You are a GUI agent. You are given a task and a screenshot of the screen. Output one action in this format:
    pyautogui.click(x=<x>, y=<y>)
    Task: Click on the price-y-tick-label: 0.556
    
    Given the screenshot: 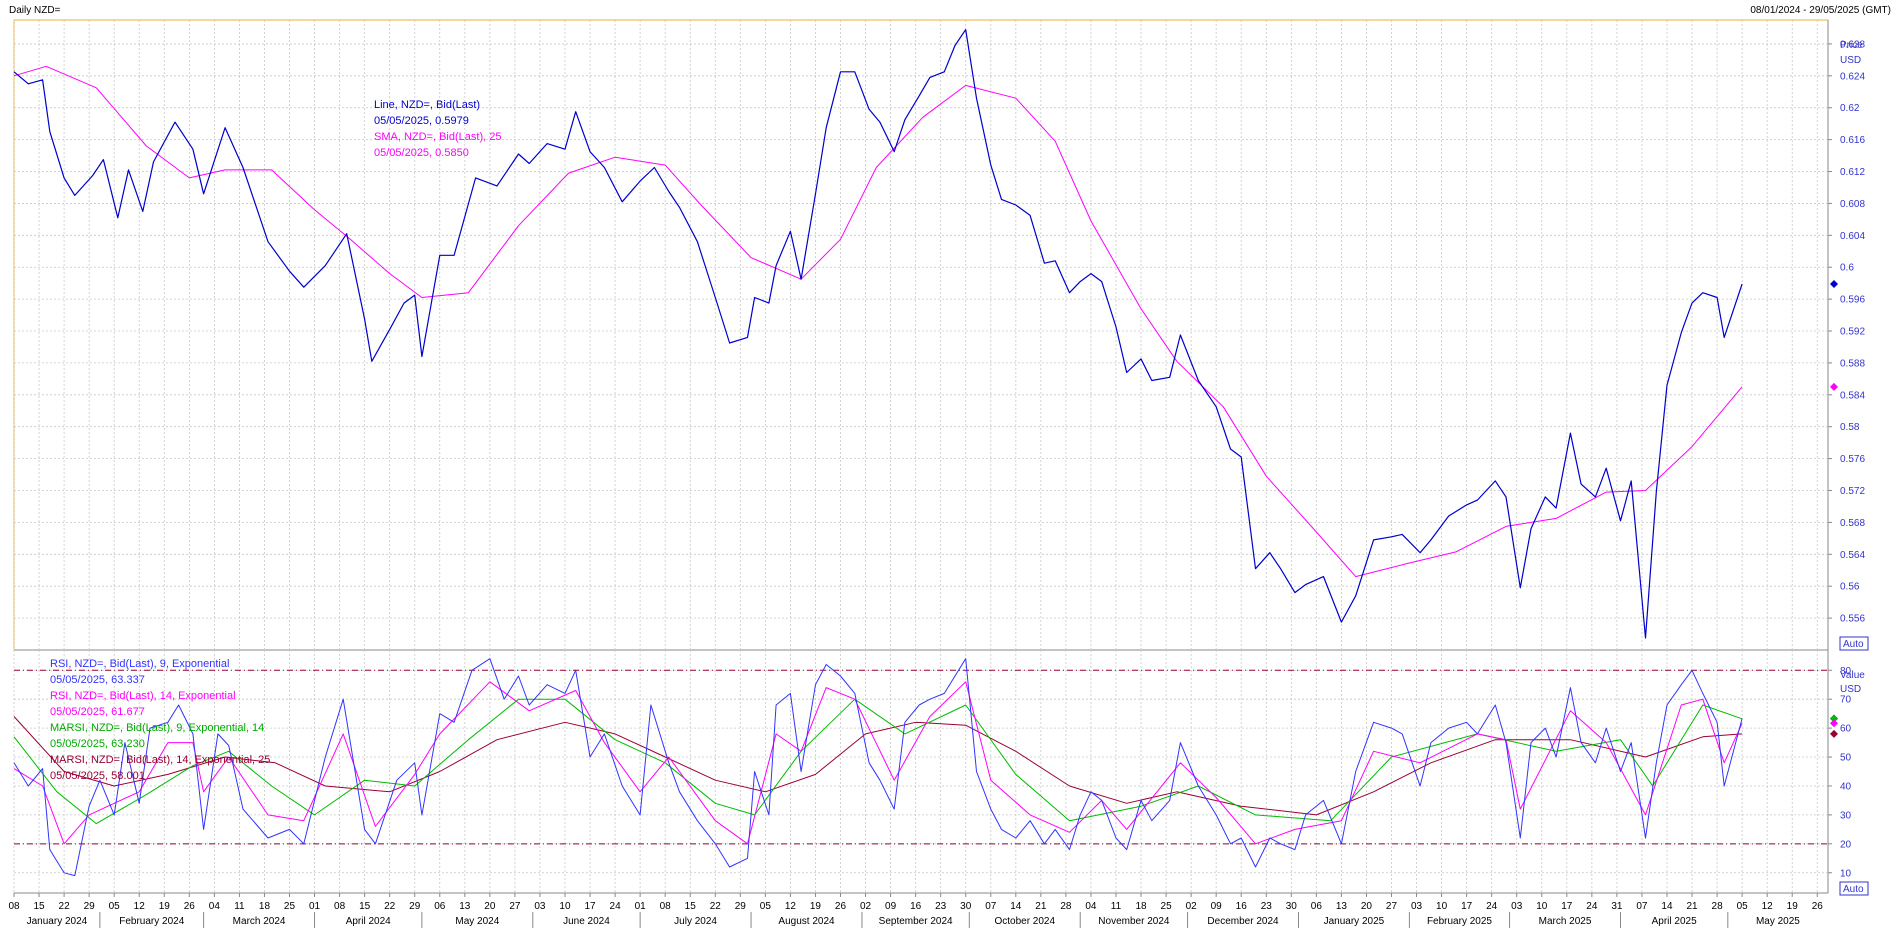 What is the action you would take?
    pyautogui.click(x=1852, y=619)
    